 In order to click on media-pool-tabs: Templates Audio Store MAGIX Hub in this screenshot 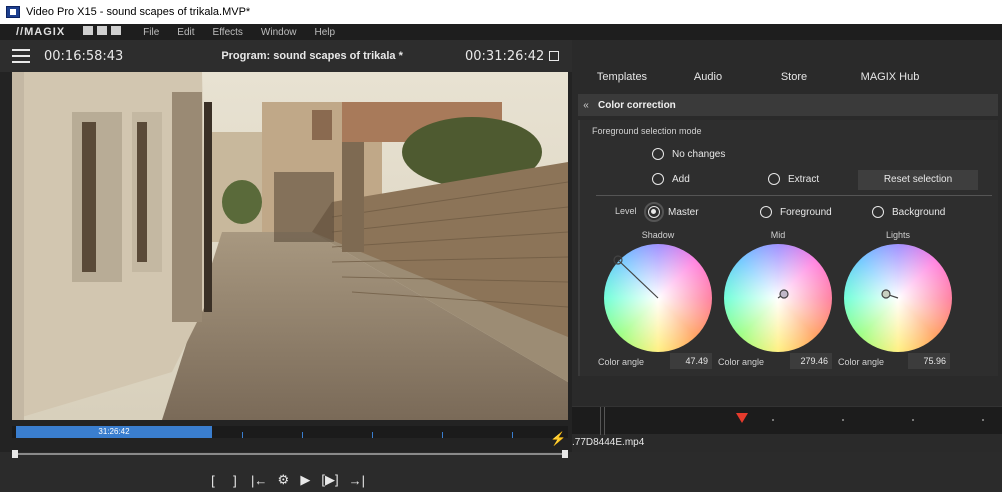, I will do `click(787, 77)`.